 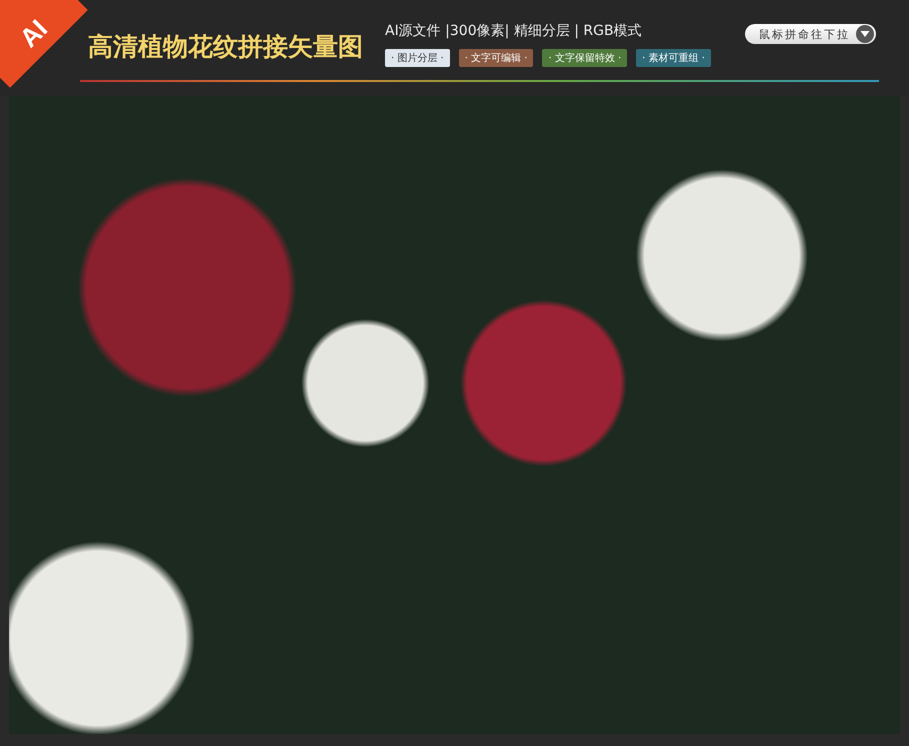 What do you see at coordinates (417, 58) in the screenshot?
I see `feature-tag: · 图片分层 ·` at bounding box center [417, 58].